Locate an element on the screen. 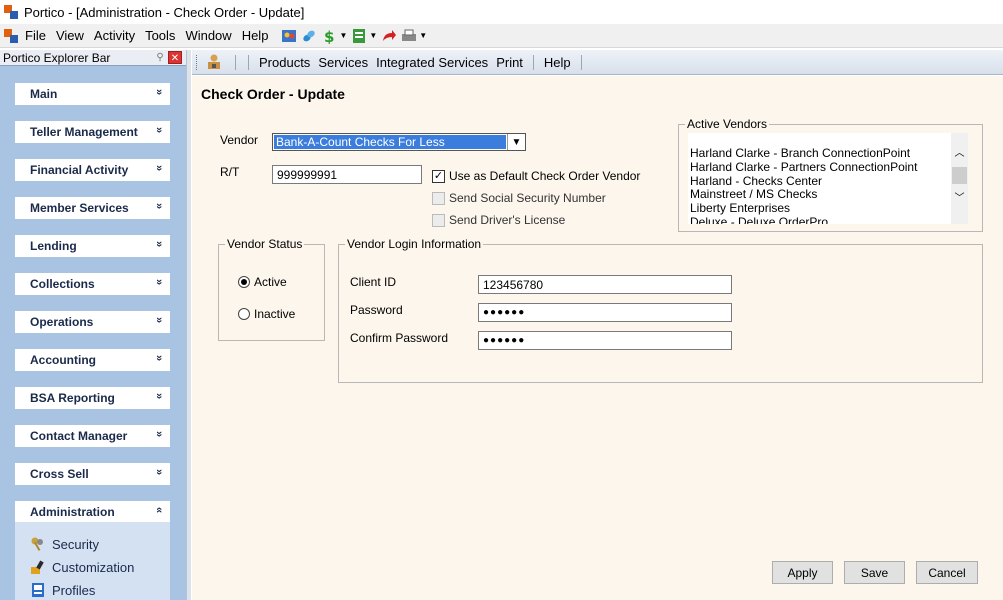 The width and height of the screenshot is (1003, 600). status-active-label: Active is located at coordinates (270, 282).